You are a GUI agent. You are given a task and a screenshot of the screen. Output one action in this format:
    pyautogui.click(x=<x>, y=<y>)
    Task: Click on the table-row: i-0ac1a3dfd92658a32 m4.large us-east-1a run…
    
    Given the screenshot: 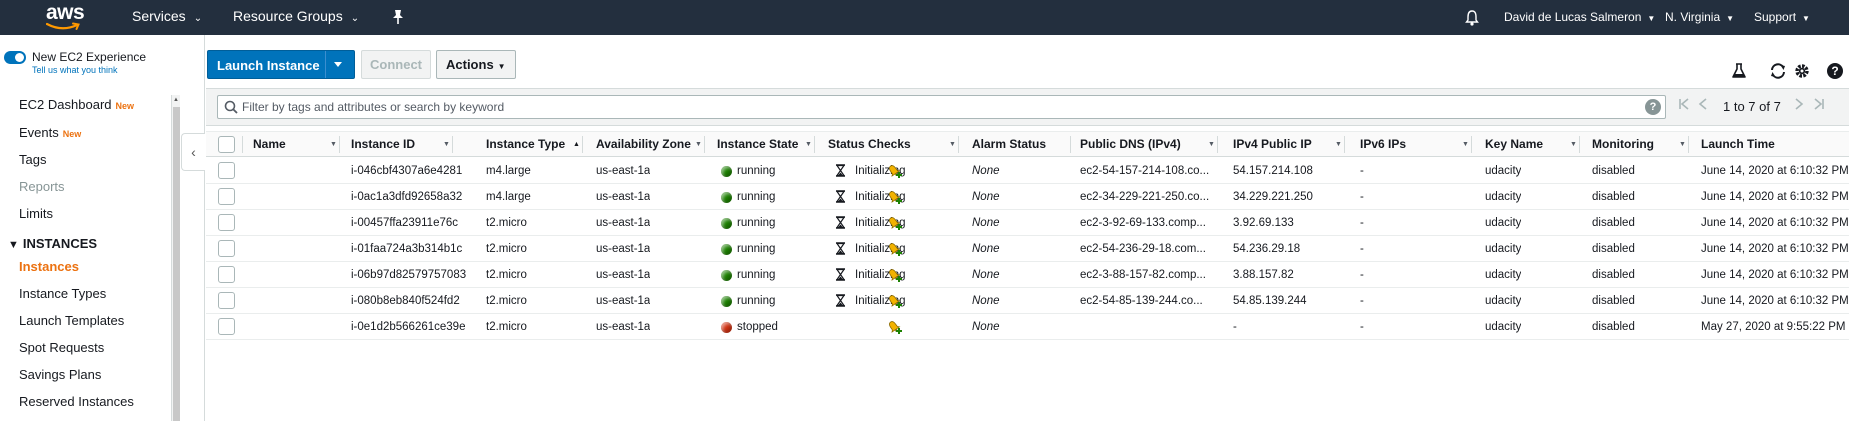 What is the action you would take?
    pyautogui.click(x=1027, y=197)
    